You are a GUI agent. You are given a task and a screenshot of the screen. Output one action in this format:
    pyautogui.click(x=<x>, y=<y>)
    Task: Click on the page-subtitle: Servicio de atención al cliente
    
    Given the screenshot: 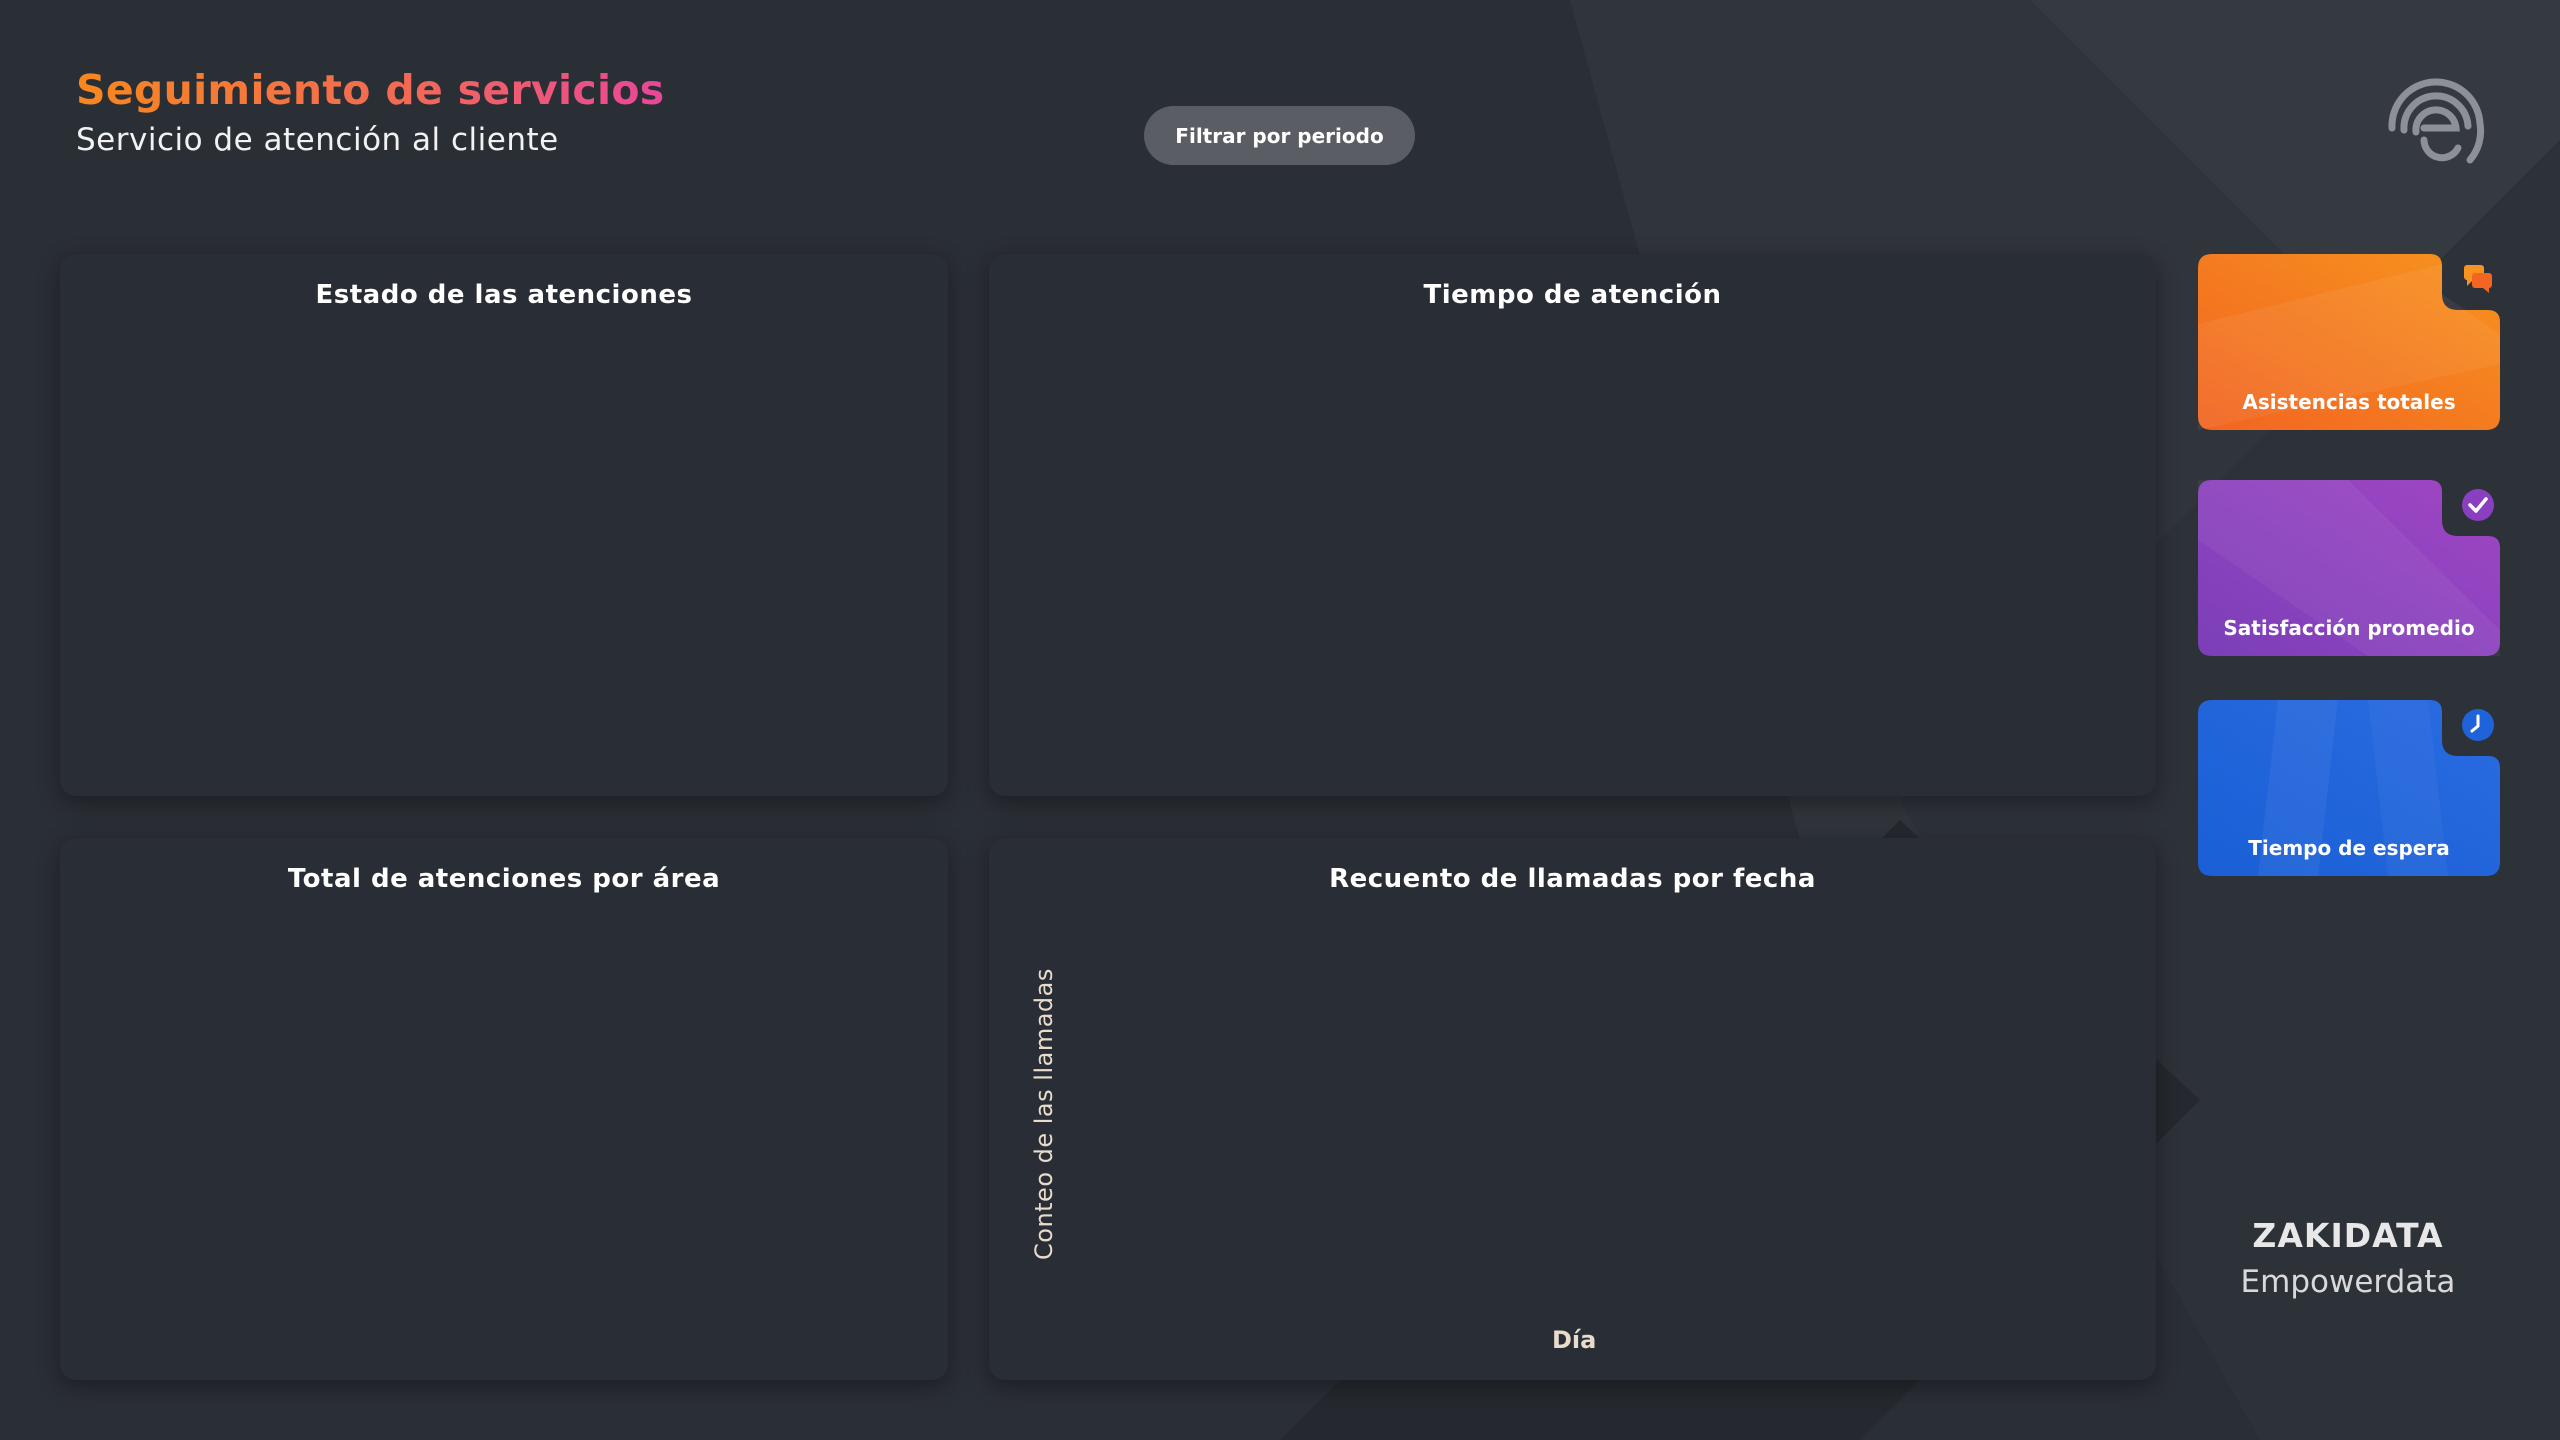 What is the action you would take?
    pyautogui.click(x=317, y=140)
    